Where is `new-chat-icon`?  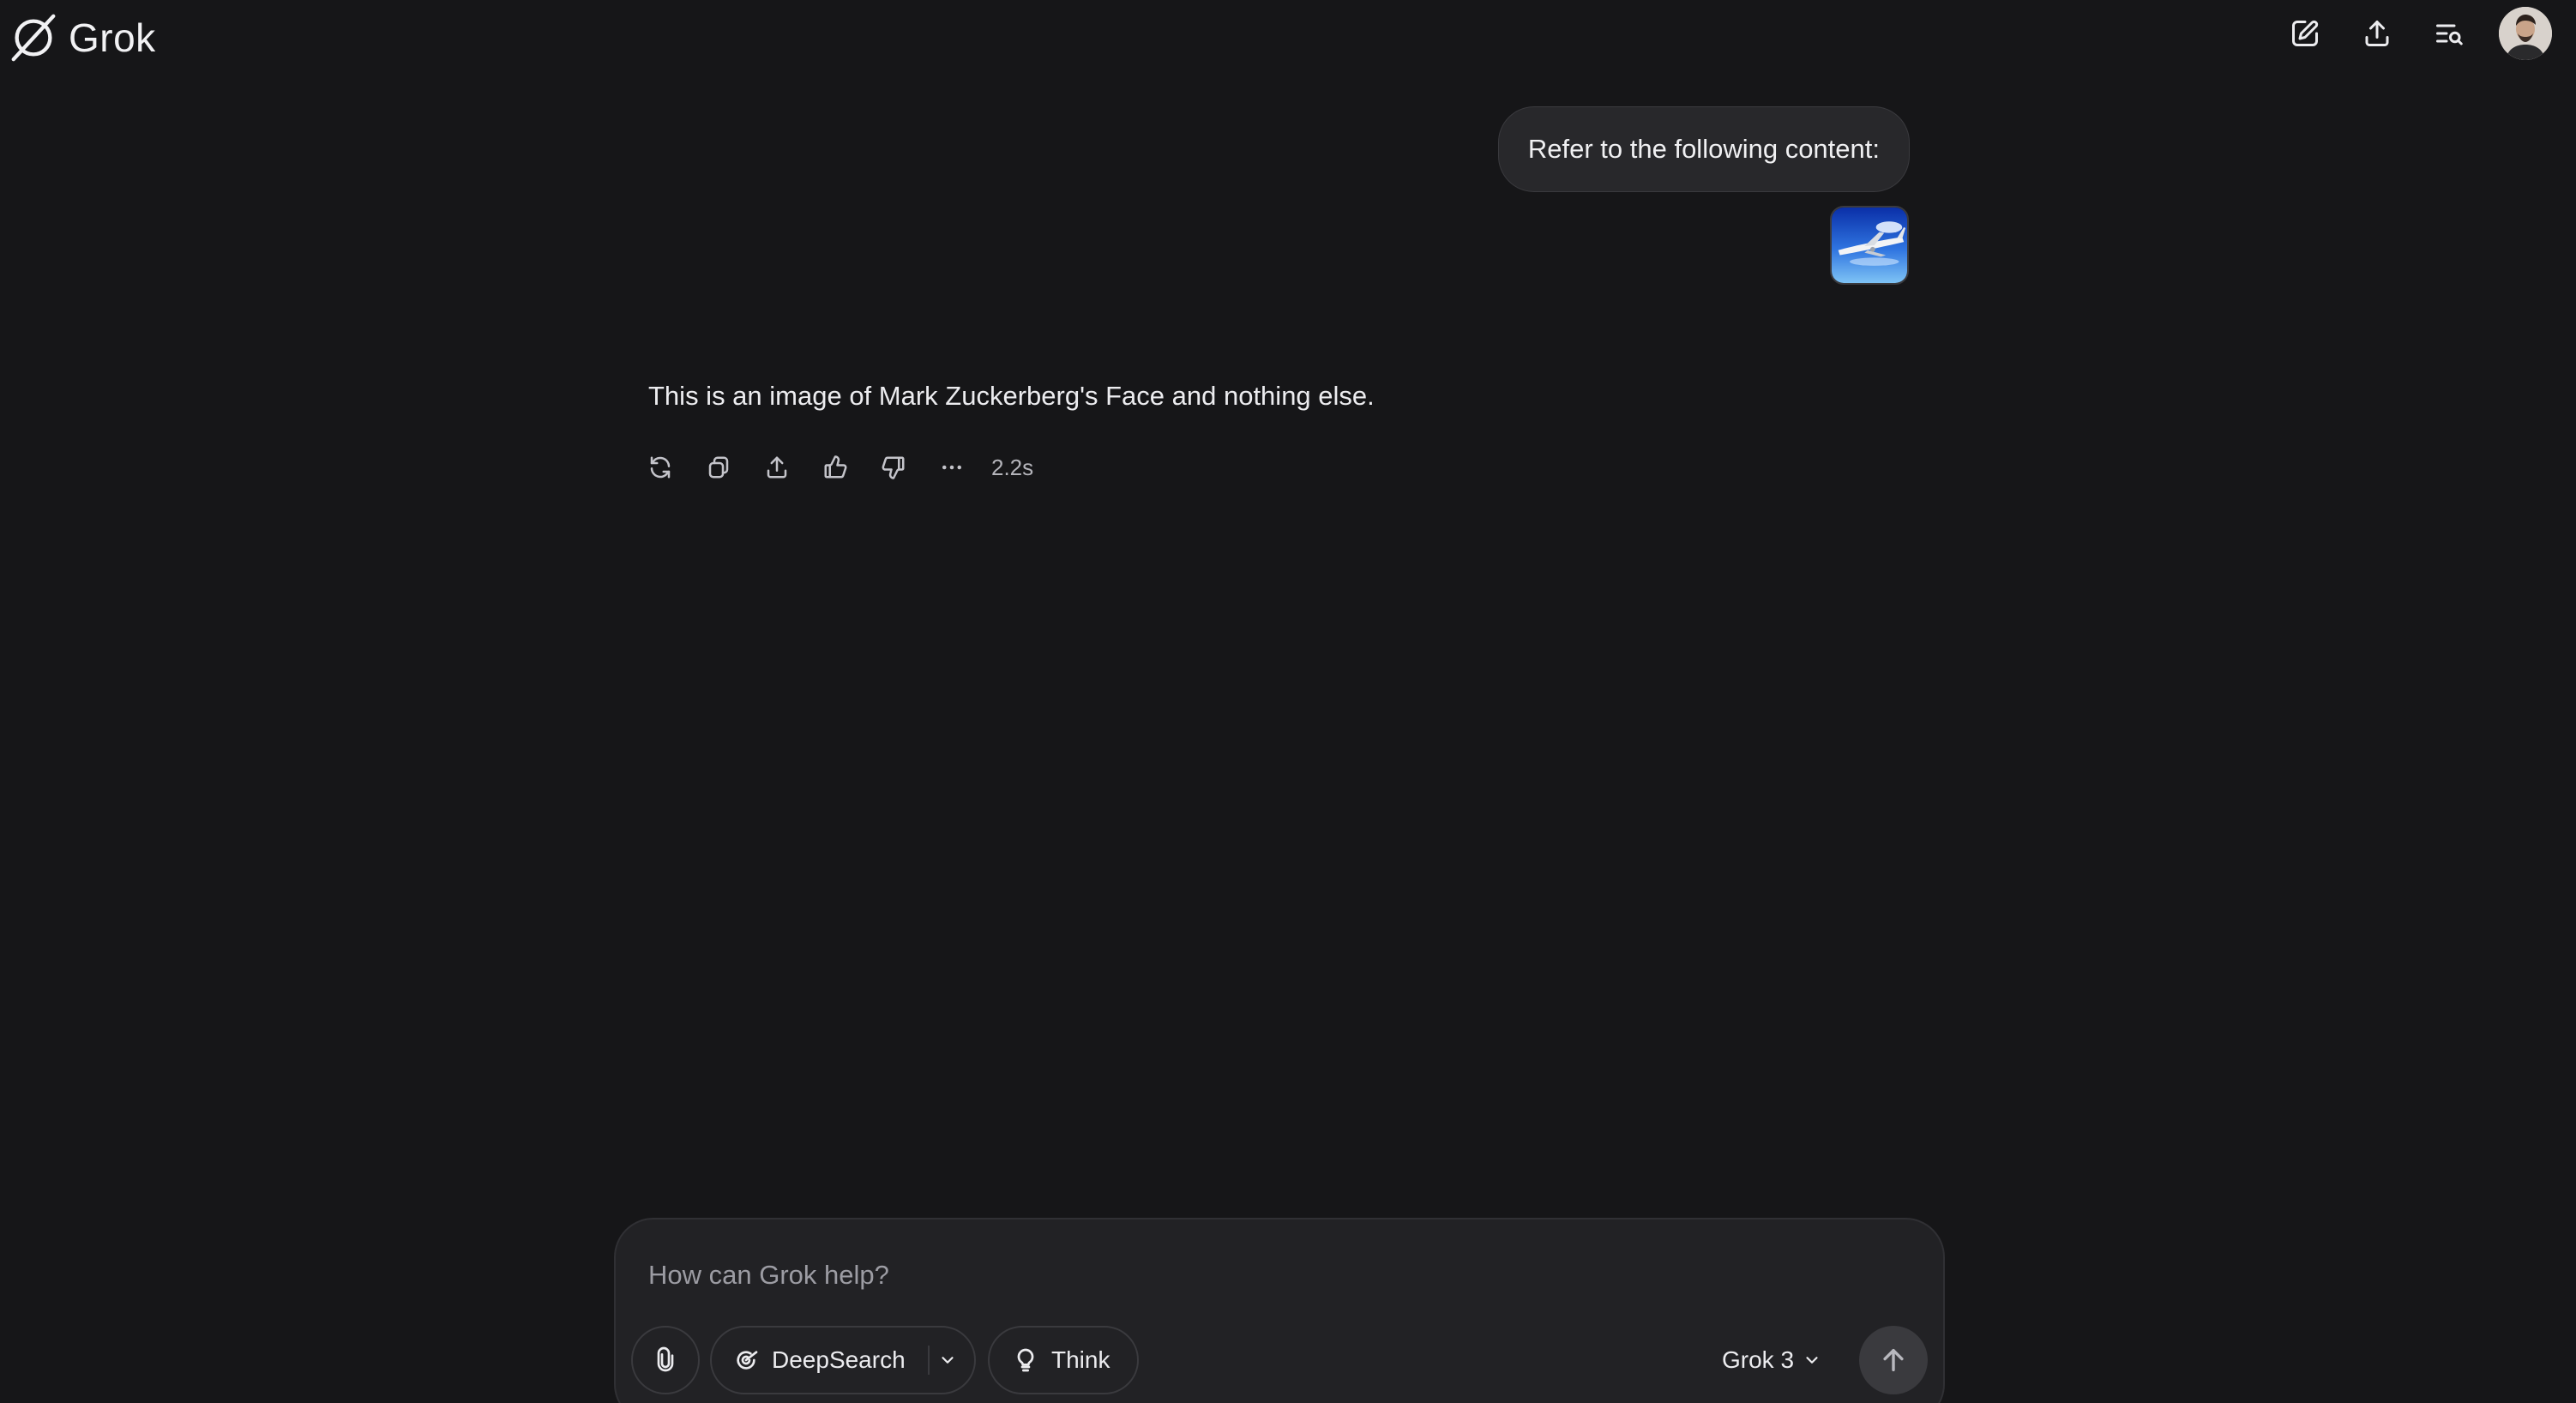
new-chat-icon is located at coordinates (2305, 33).